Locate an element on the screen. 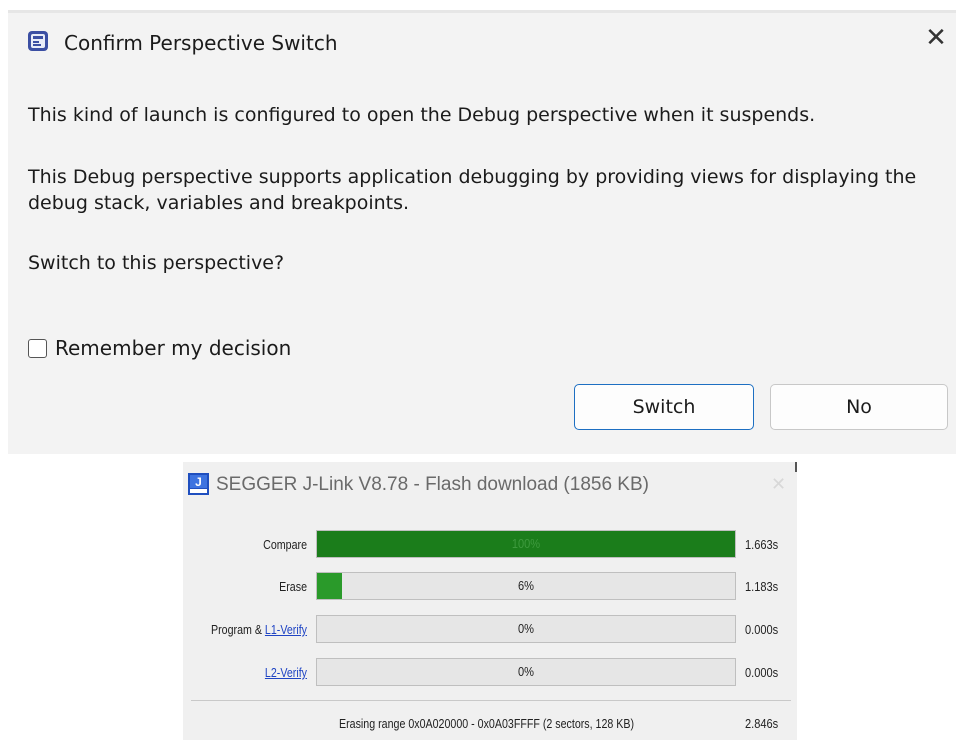  no-button: No is located at coordinates (859, 407).